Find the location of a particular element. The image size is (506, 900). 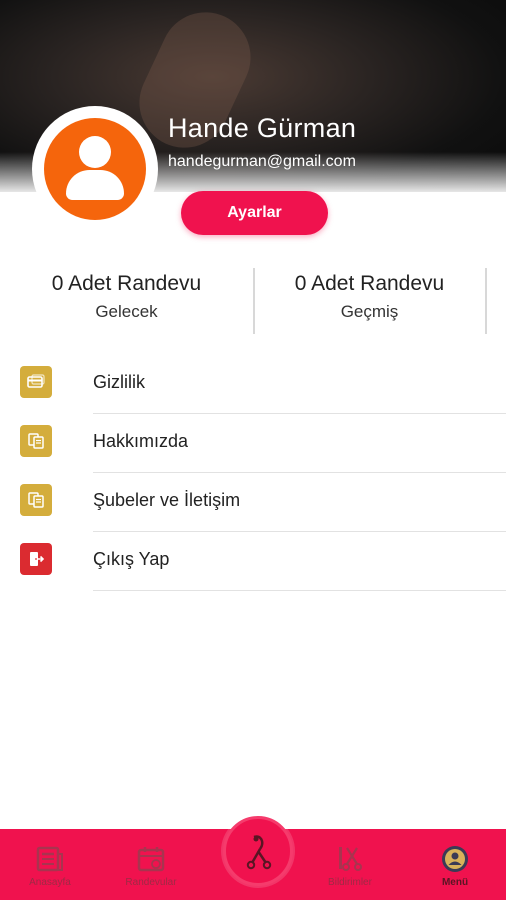

avatar-ring is located at coordinates (95, 169).